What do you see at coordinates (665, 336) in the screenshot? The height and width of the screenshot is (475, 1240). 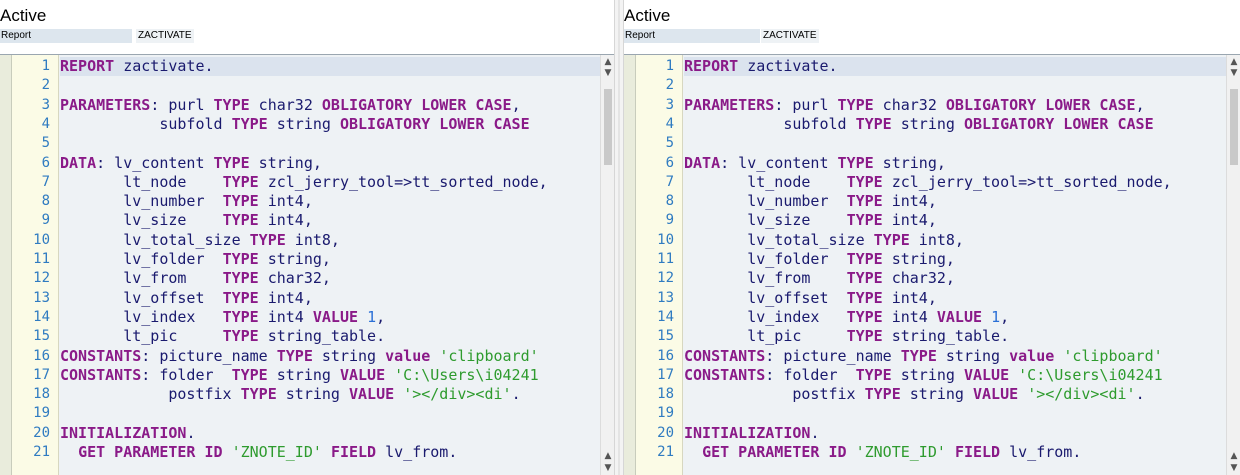 I see `line-number: 15` at bounding box center [665, 336].